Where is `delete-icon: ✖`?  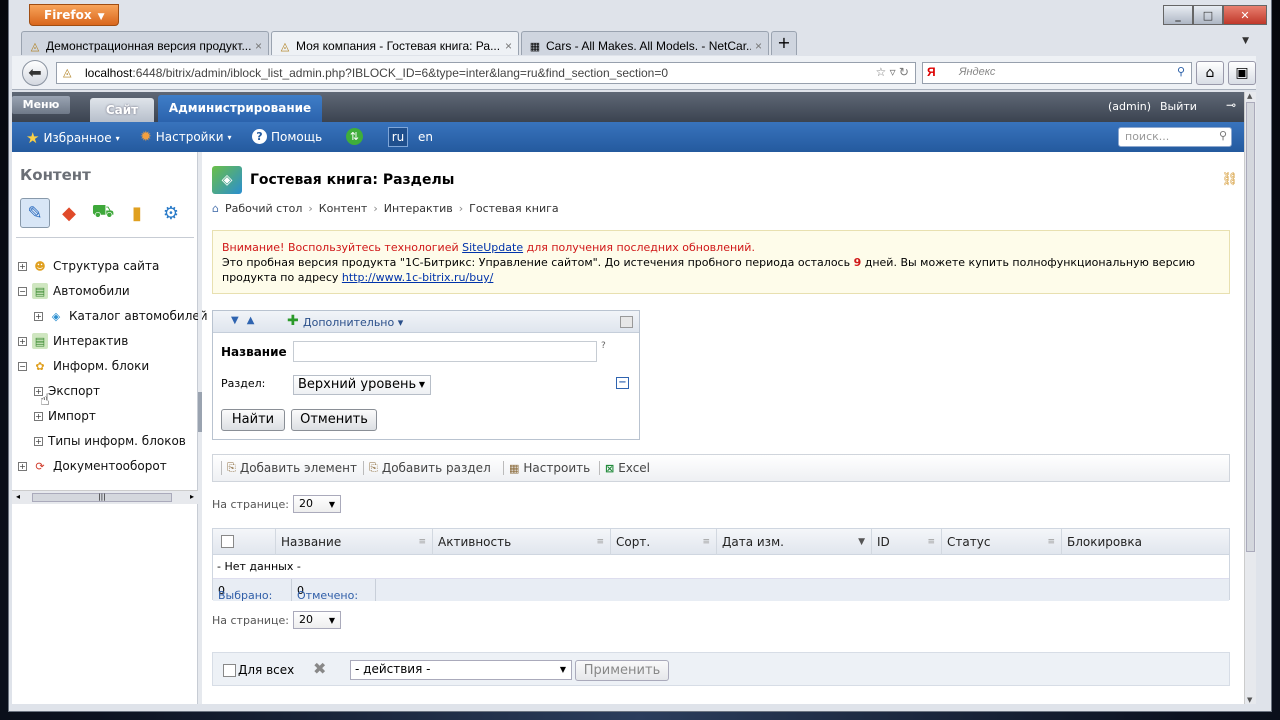 delete-icon: ✖ is located at coordinates (319, 668).